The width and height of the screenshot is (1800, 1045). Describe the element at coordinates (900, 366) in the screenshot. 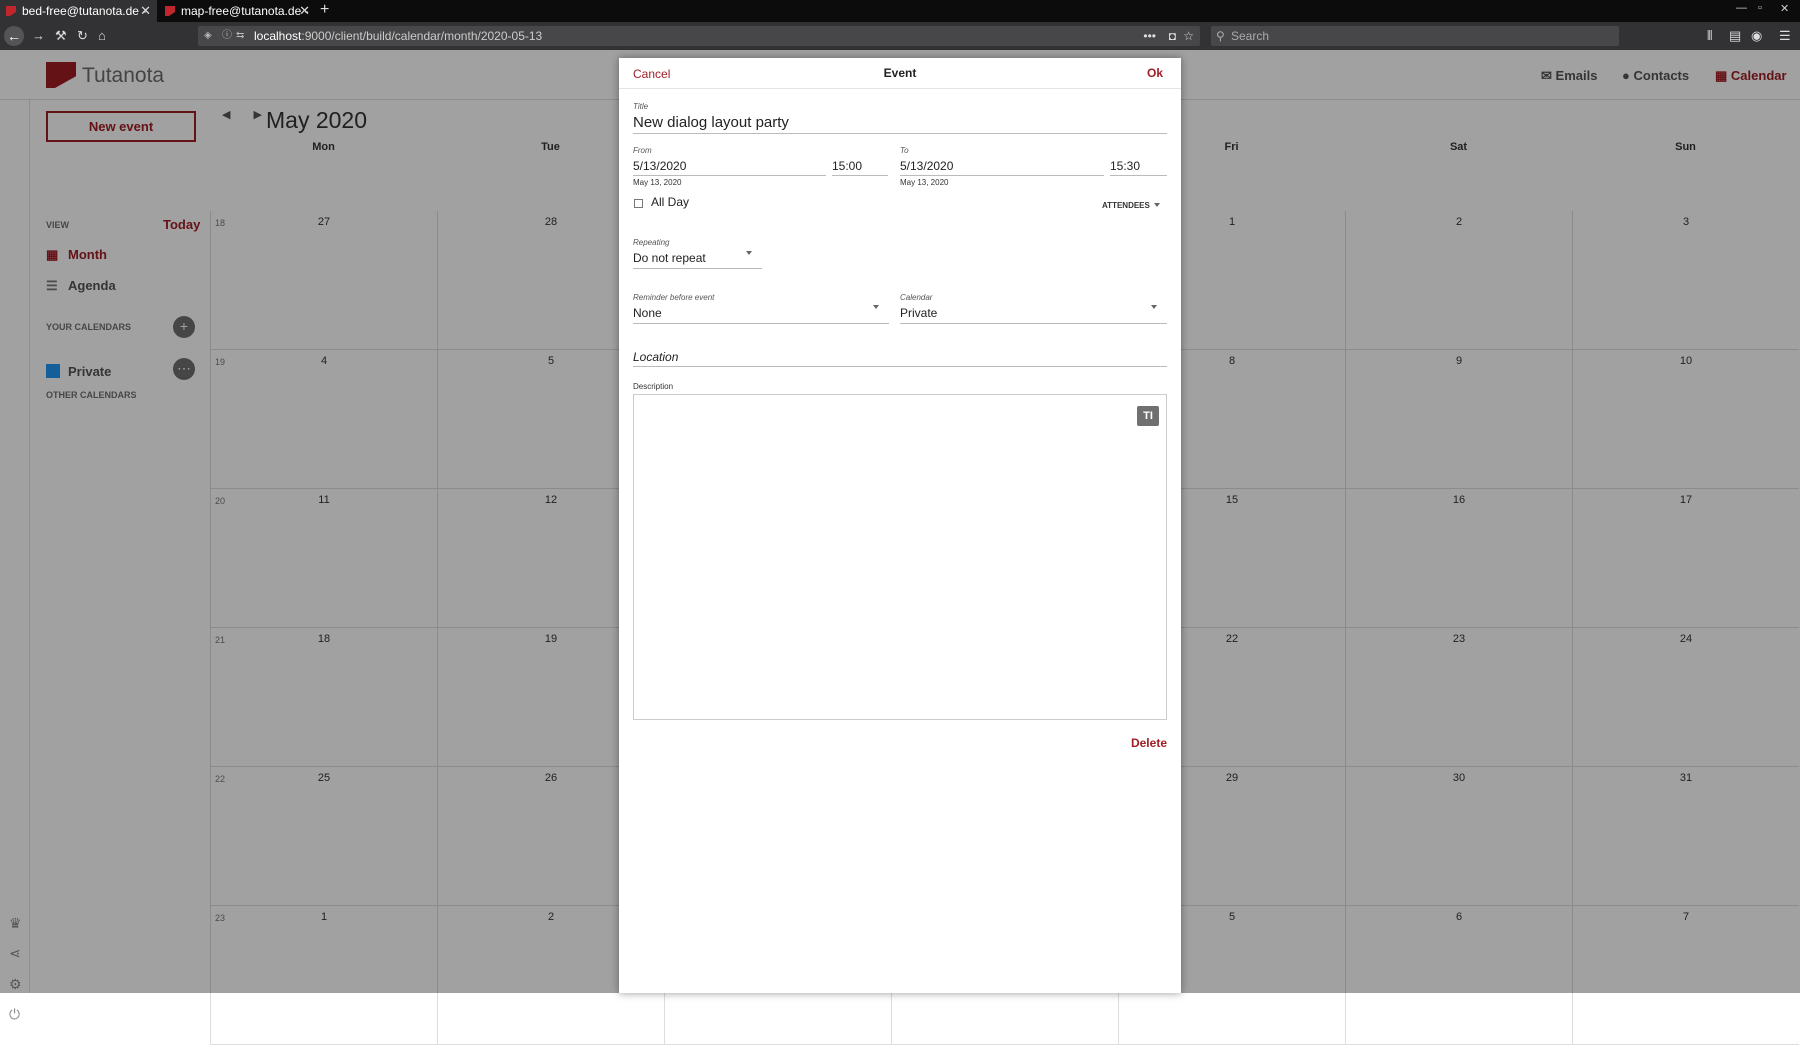

I see `location-underline` at that location.